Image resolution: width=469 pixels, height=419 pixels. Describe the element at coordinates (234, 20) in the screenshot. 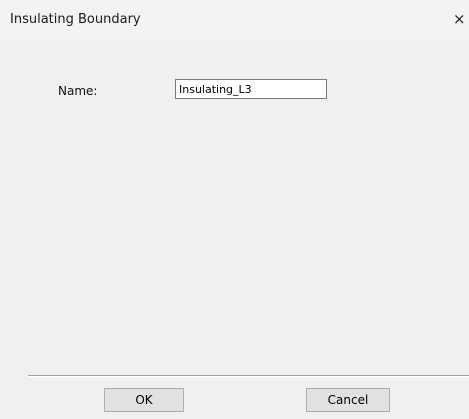

I see `title-bar: Insulating Boundary ×` at that location.